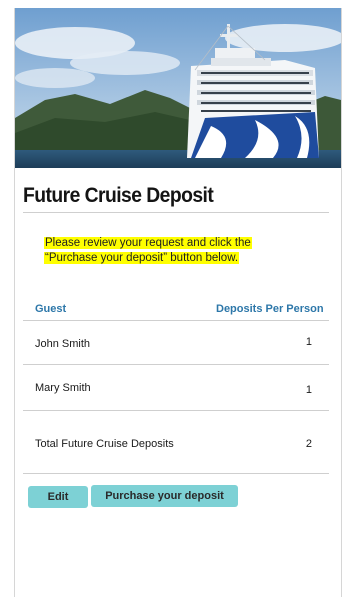 The width and height of the screenshot is (345, 597). What do you see at coordinates (63, 388) in the screenshot?
I see `row-guest-name: Mary Smith` at bounding box center [63, 388].